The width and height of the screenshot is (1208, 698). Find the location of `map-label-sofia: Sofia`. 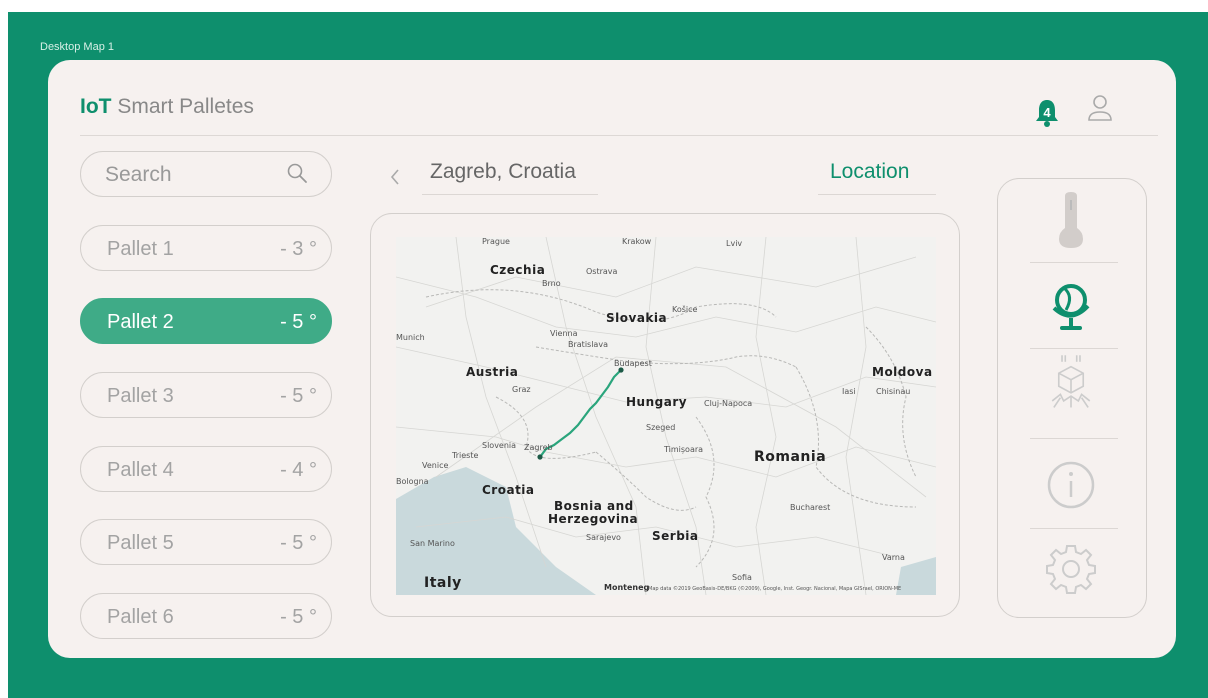

map-label-sofia: Sofia is located at coordinates (742, 577).